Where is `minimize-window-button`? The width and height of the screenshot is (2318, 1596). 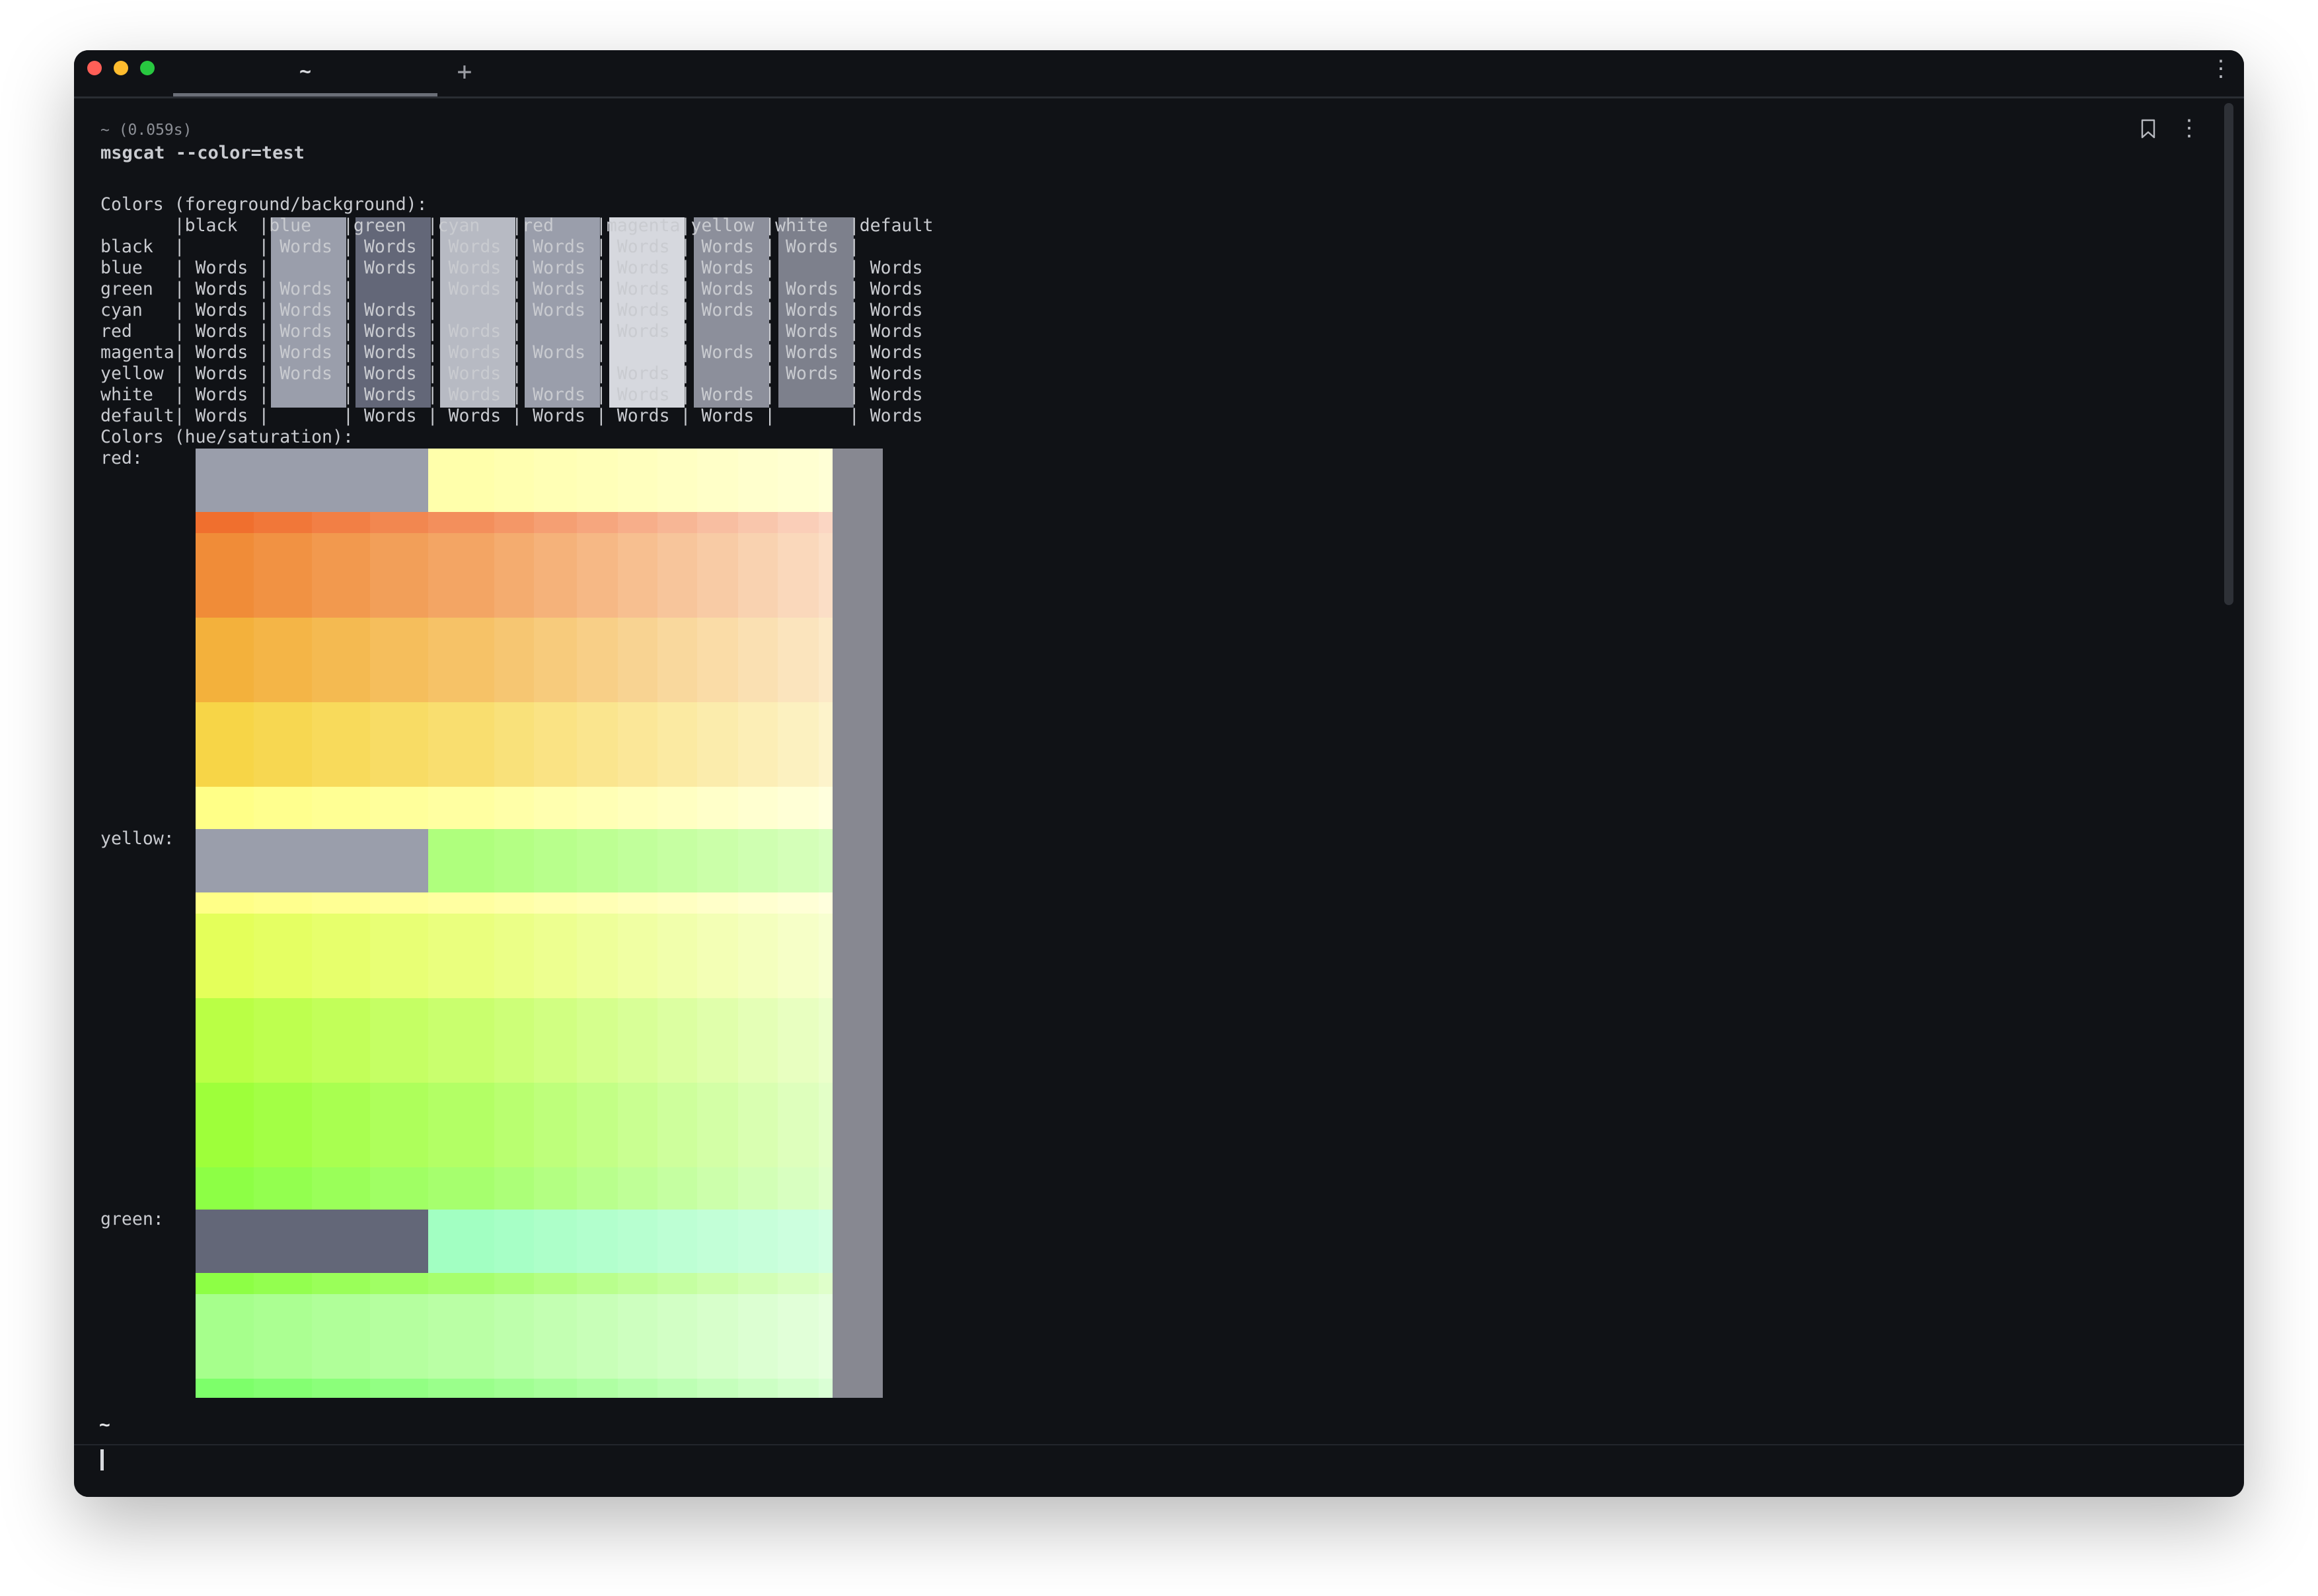
minimize-window-button is located at coordinates (121, 68).